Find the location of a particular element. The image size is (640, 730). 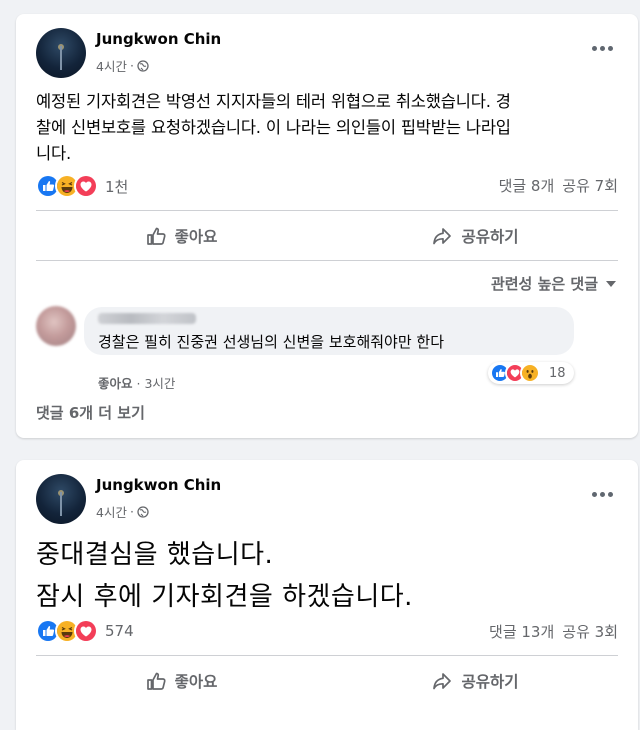

comment-count: 댓글 13개 is located at coordinates (521, 631).